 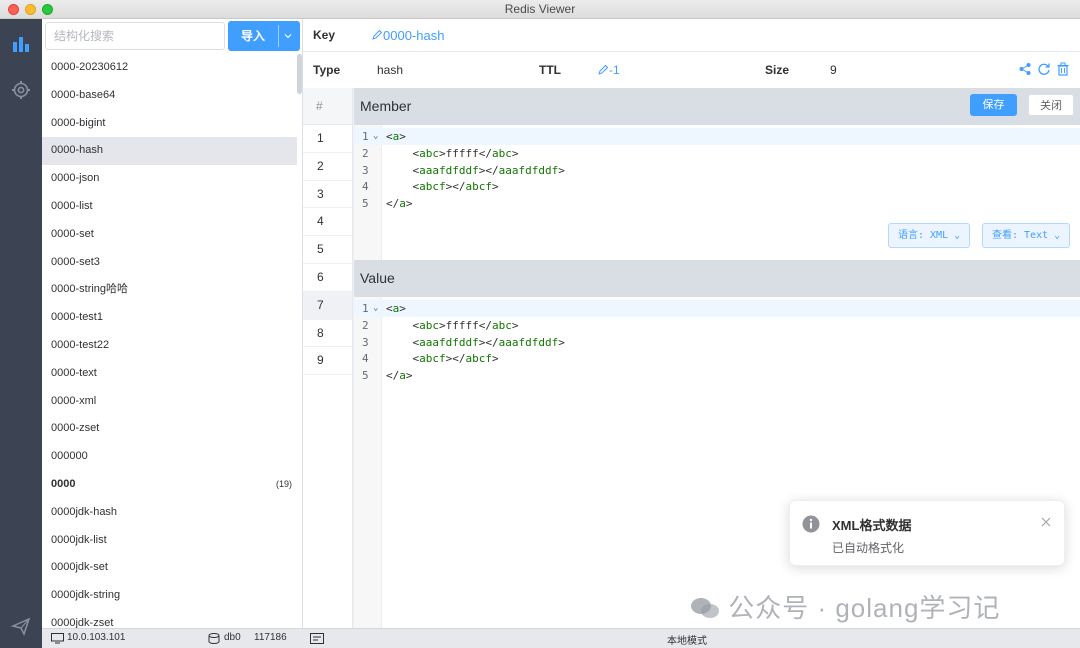 I want to click on key-name: 0000-text, so click(x=74, y=372).